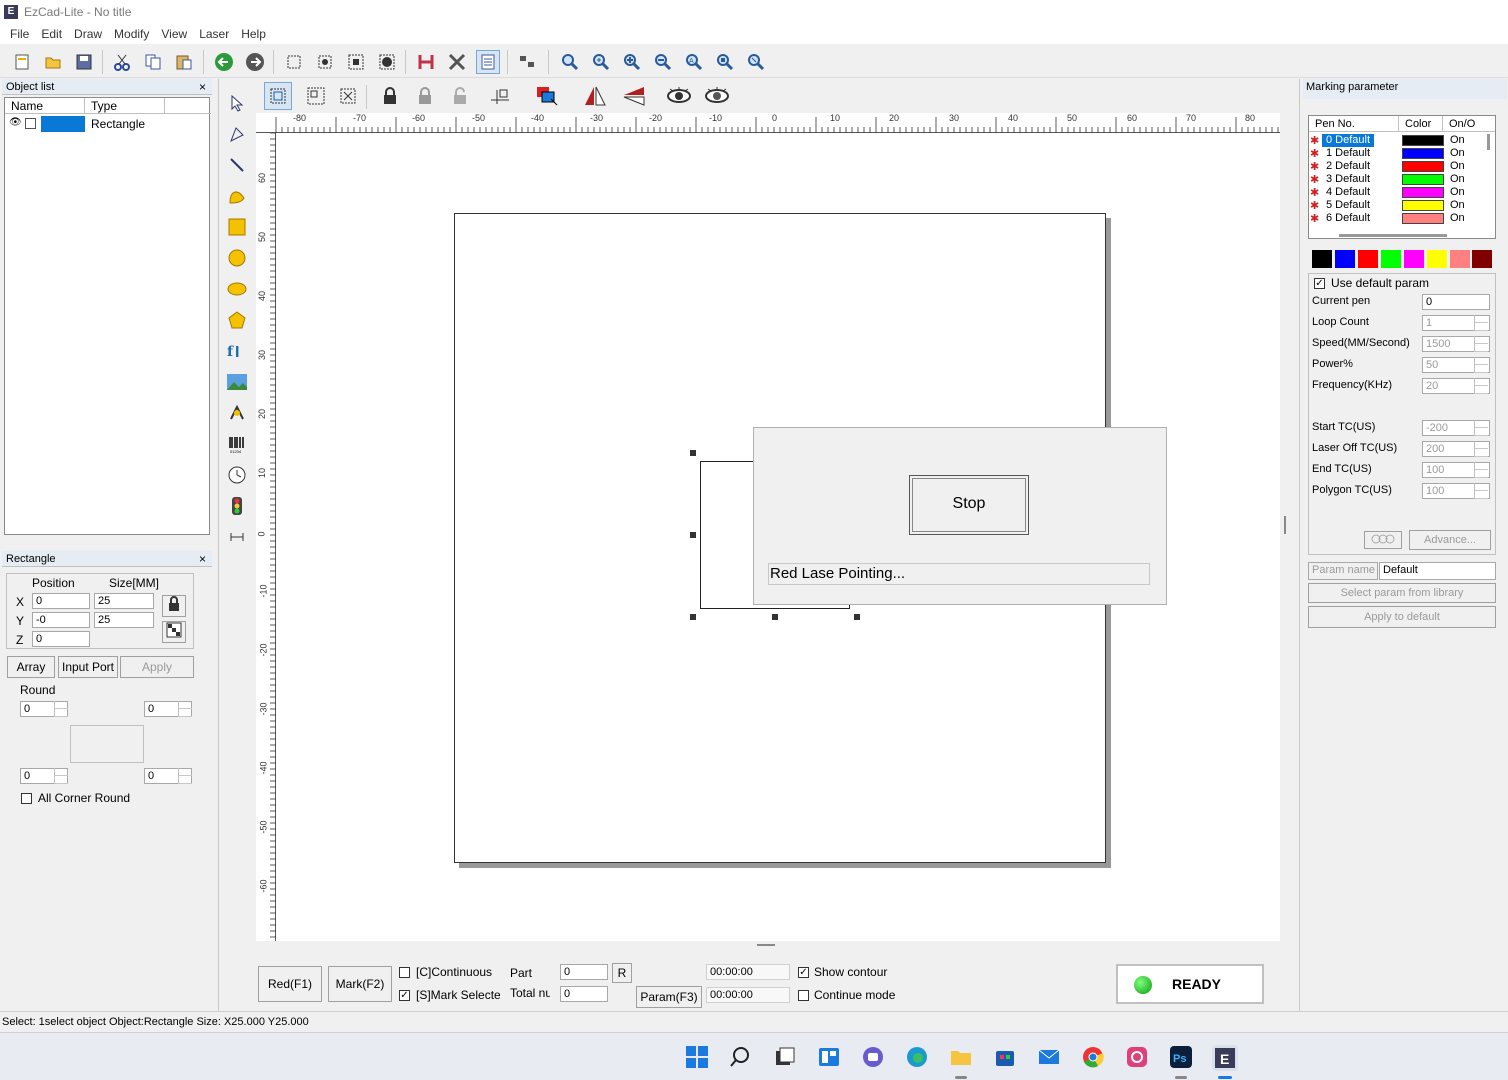 This screenshot has width=1508, height=1080. Describe the element at coordinates (457, 62) in the screenshot. I see `tools-icon` at that location.